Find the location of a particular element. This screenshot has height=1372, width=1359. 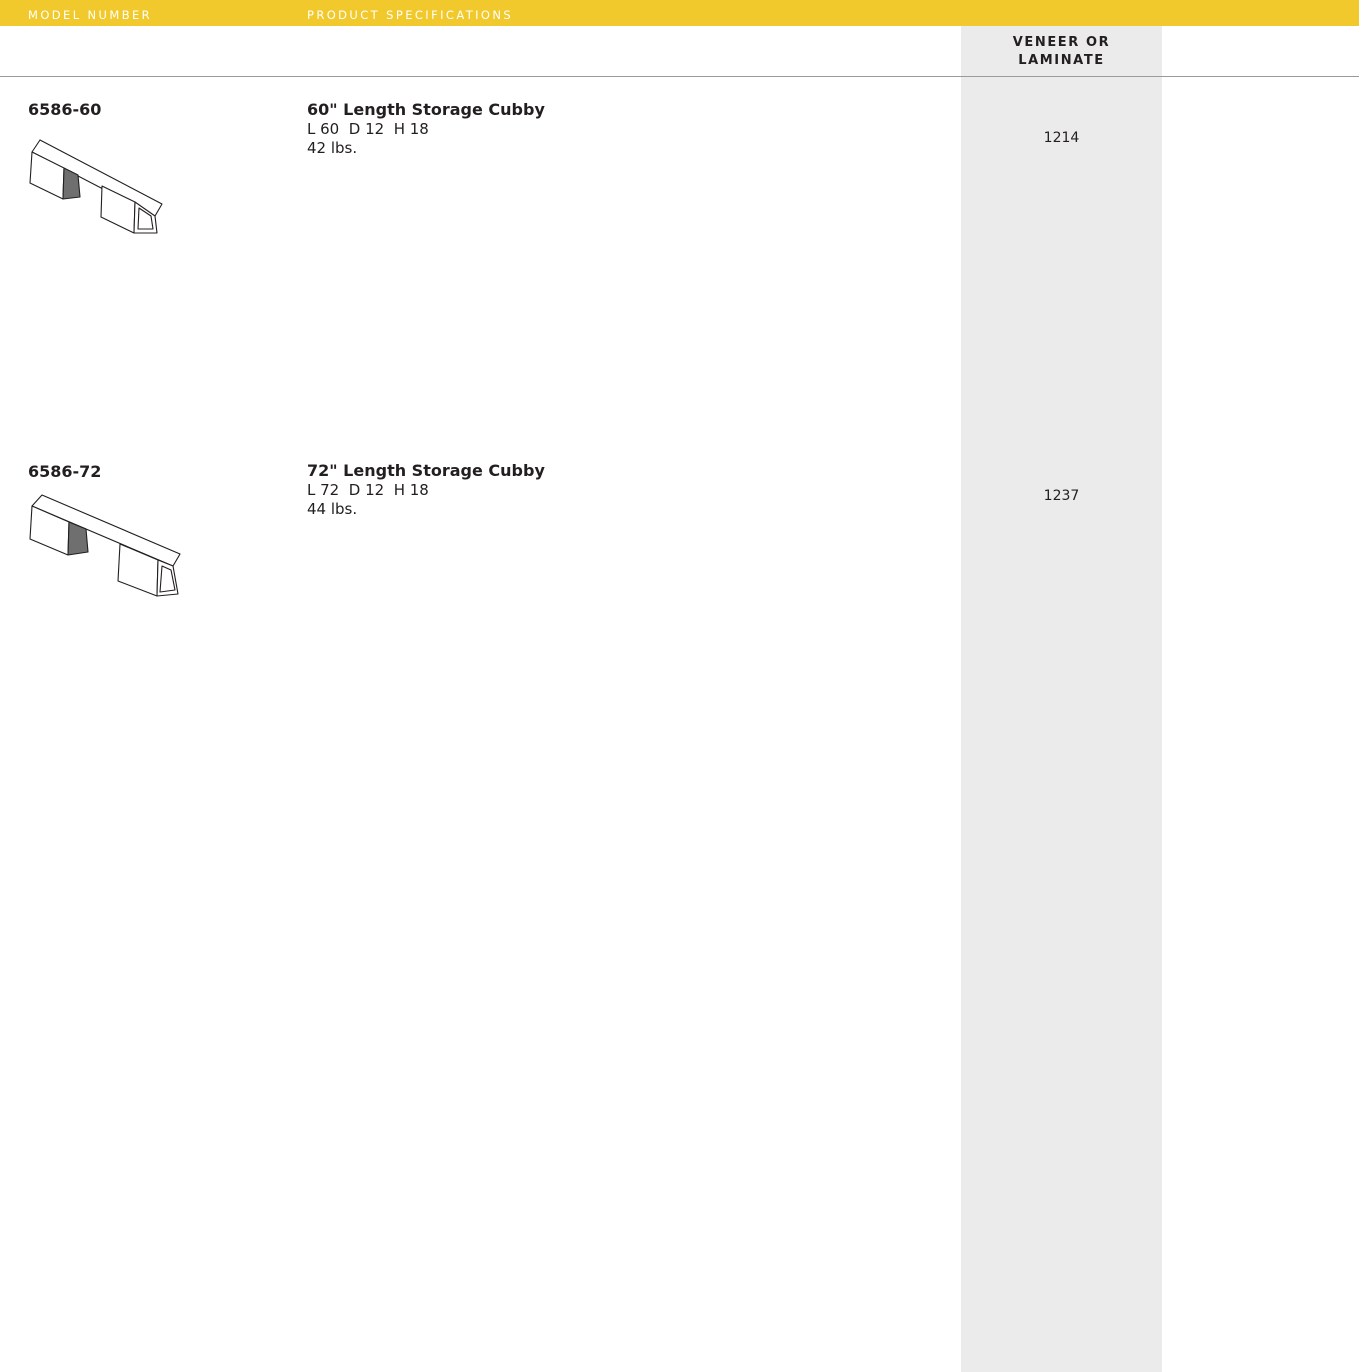

model-number-header: MODEL NUMBER is located at coordinates (90, 15).